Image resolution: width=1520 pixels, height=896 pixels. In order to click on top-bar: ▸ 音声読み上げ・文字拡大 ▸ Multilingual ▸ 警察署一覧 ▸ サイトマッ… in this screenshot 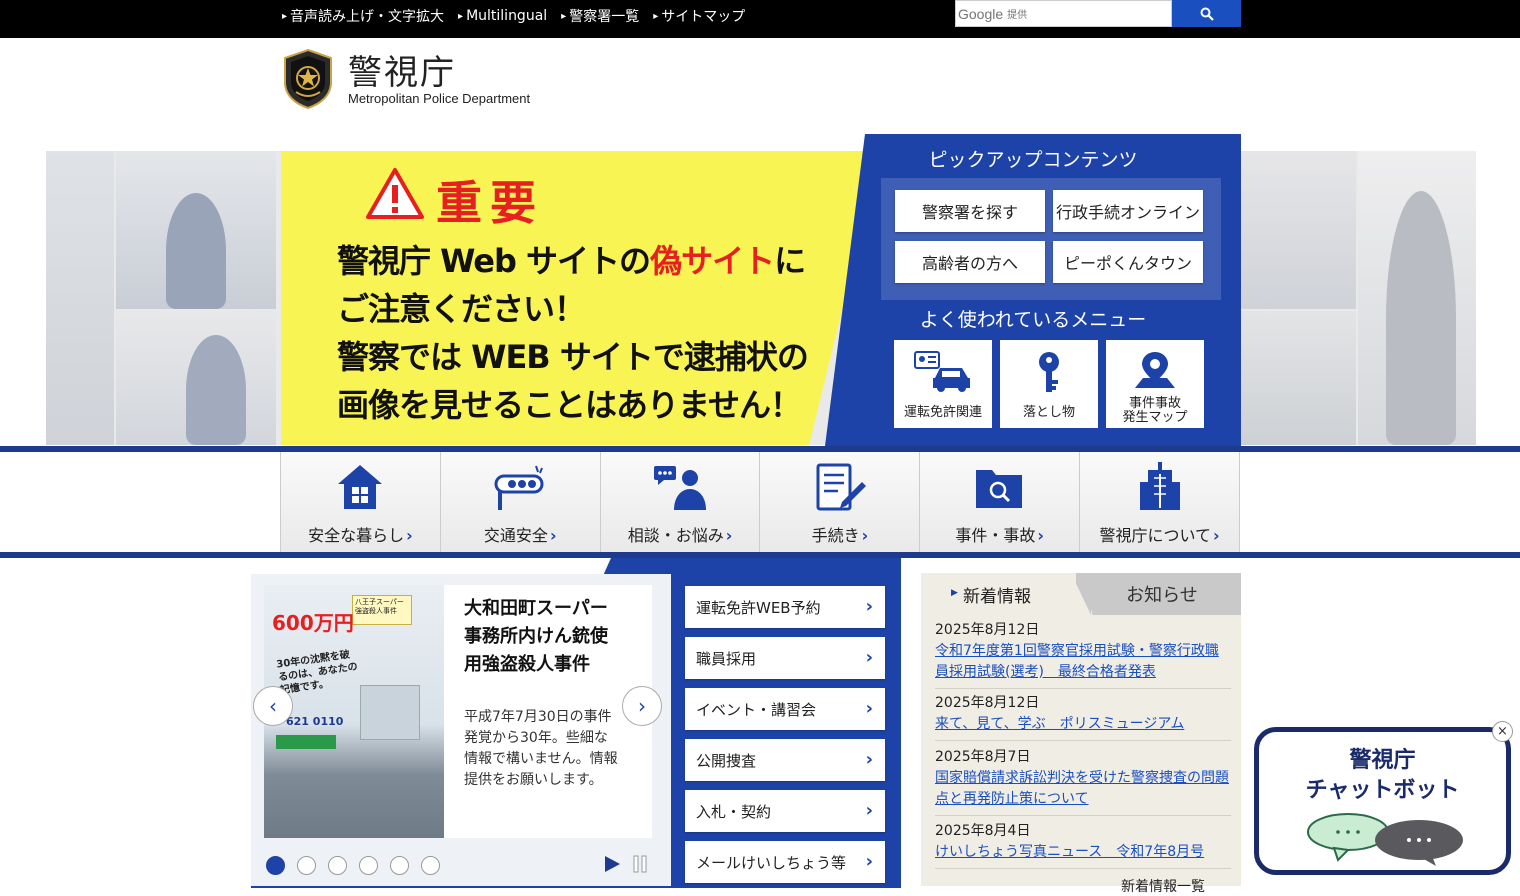, I will do `click(760, 19)`.